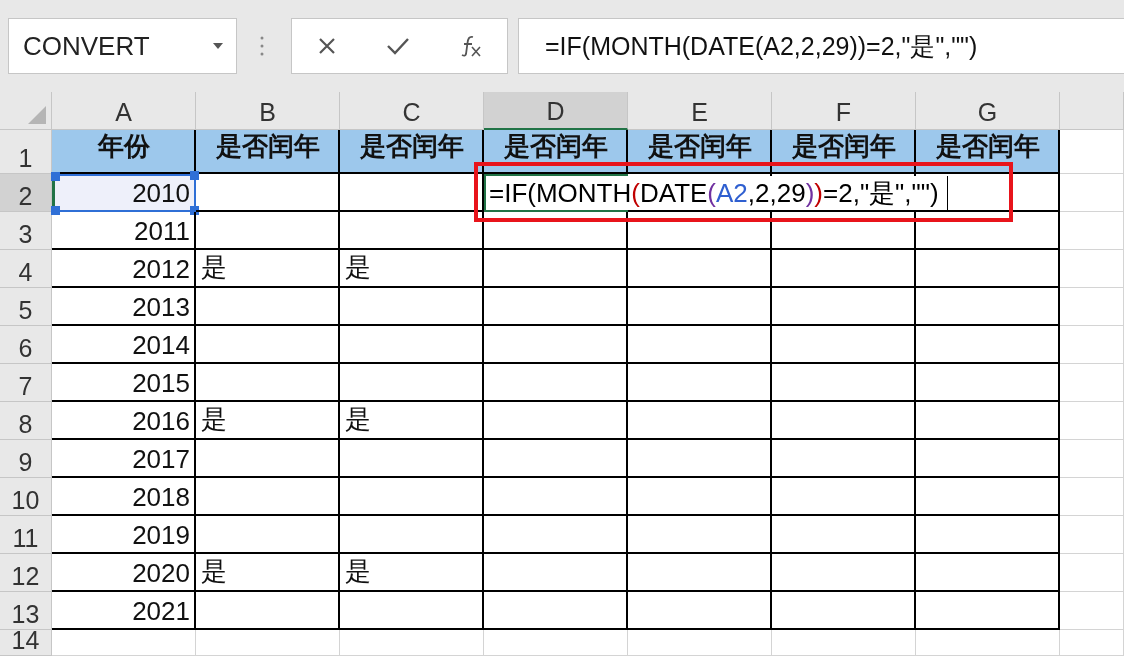 The height and width of the screenshot is (656, 1124). What do you see at coordinates (124, 269) in the screenshot?
I see `table-cell: 2012` at bounding box center [124, 269].